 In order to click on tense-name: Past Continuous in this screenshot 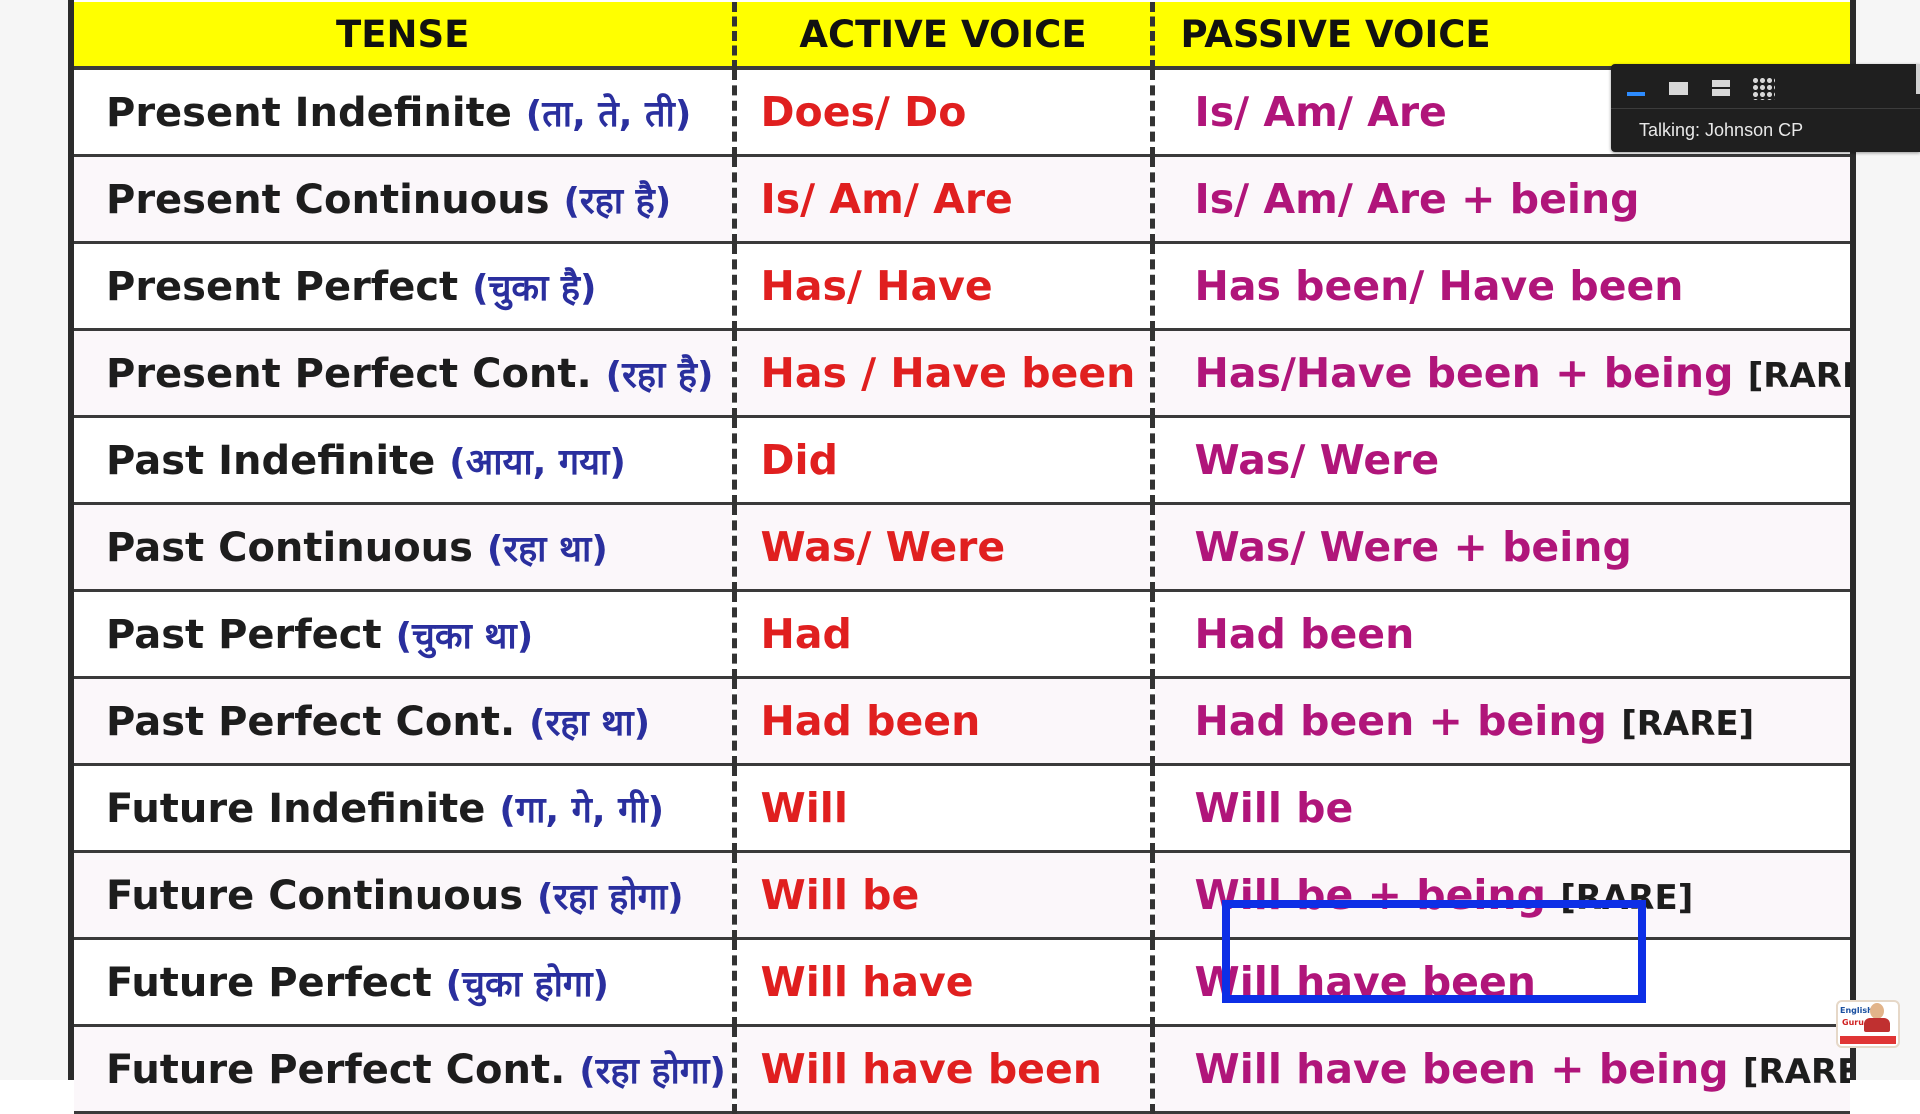, I will do `click(289, 547)`.